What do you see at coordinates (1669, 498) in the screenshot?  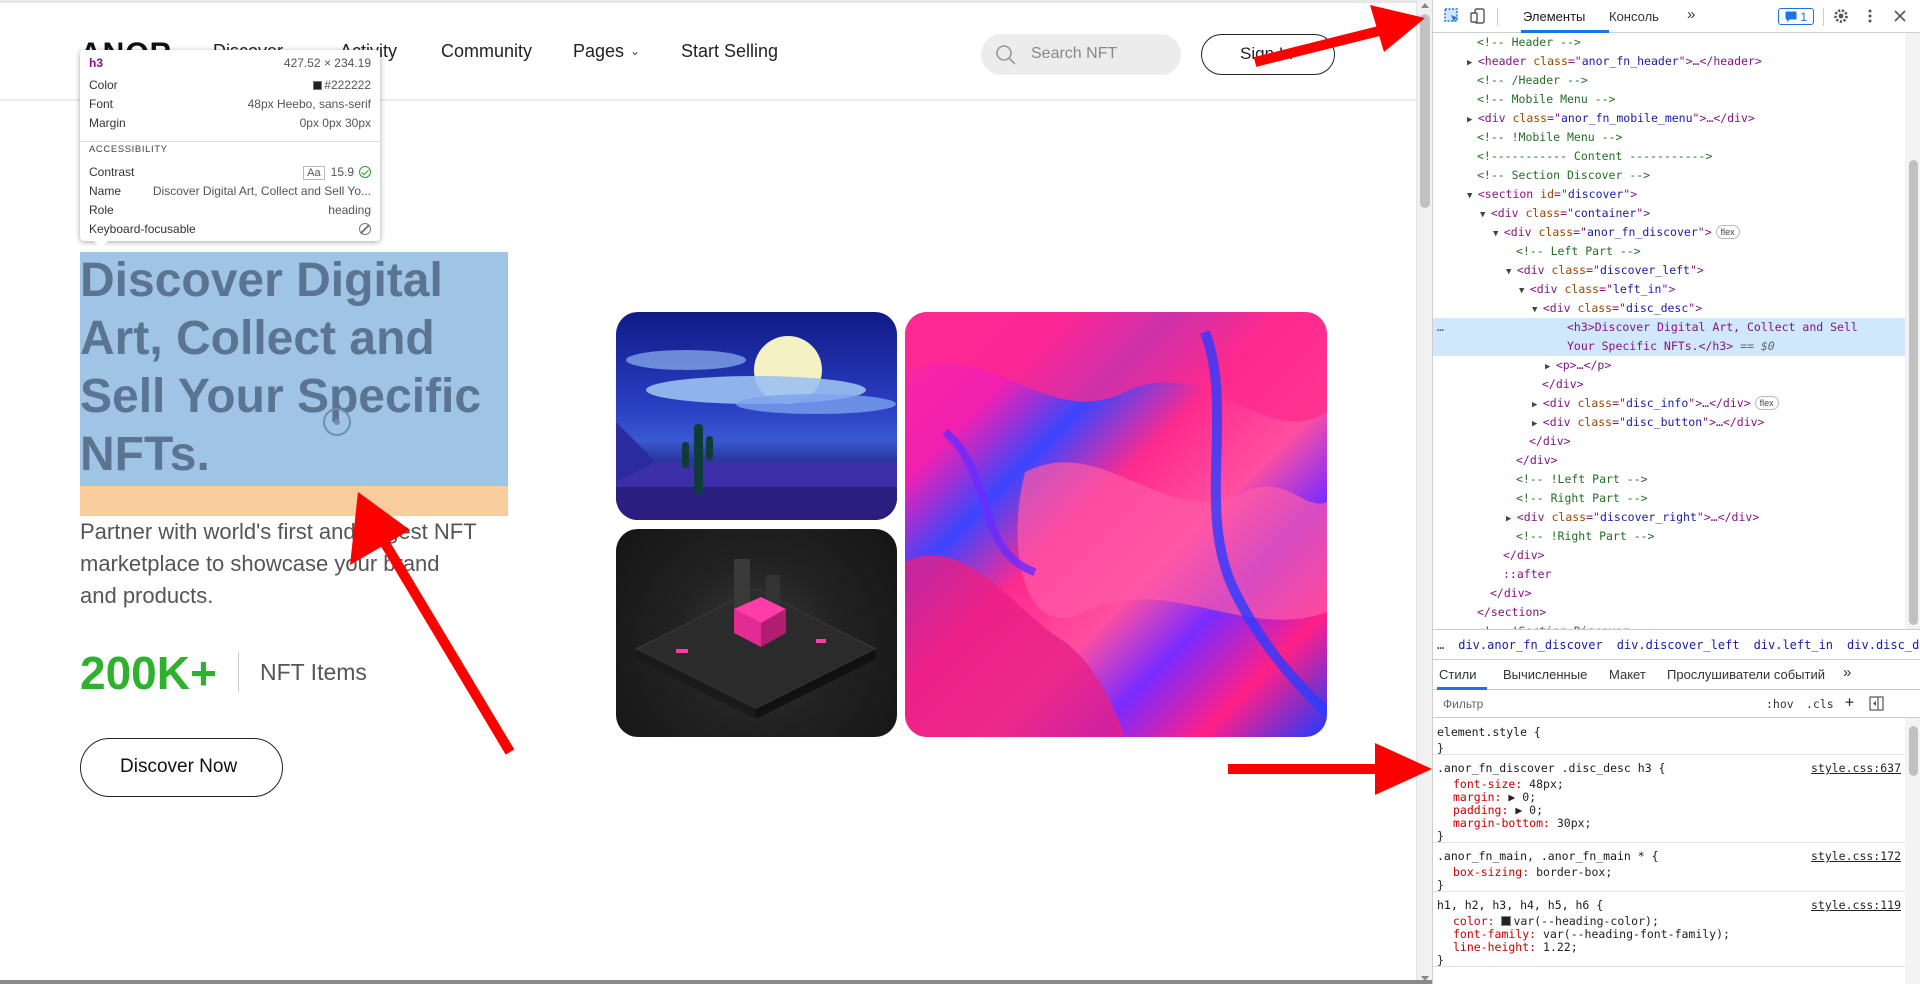 I see `dom-node: <!-- Right Part -->` at bounding box center [1669, 498].